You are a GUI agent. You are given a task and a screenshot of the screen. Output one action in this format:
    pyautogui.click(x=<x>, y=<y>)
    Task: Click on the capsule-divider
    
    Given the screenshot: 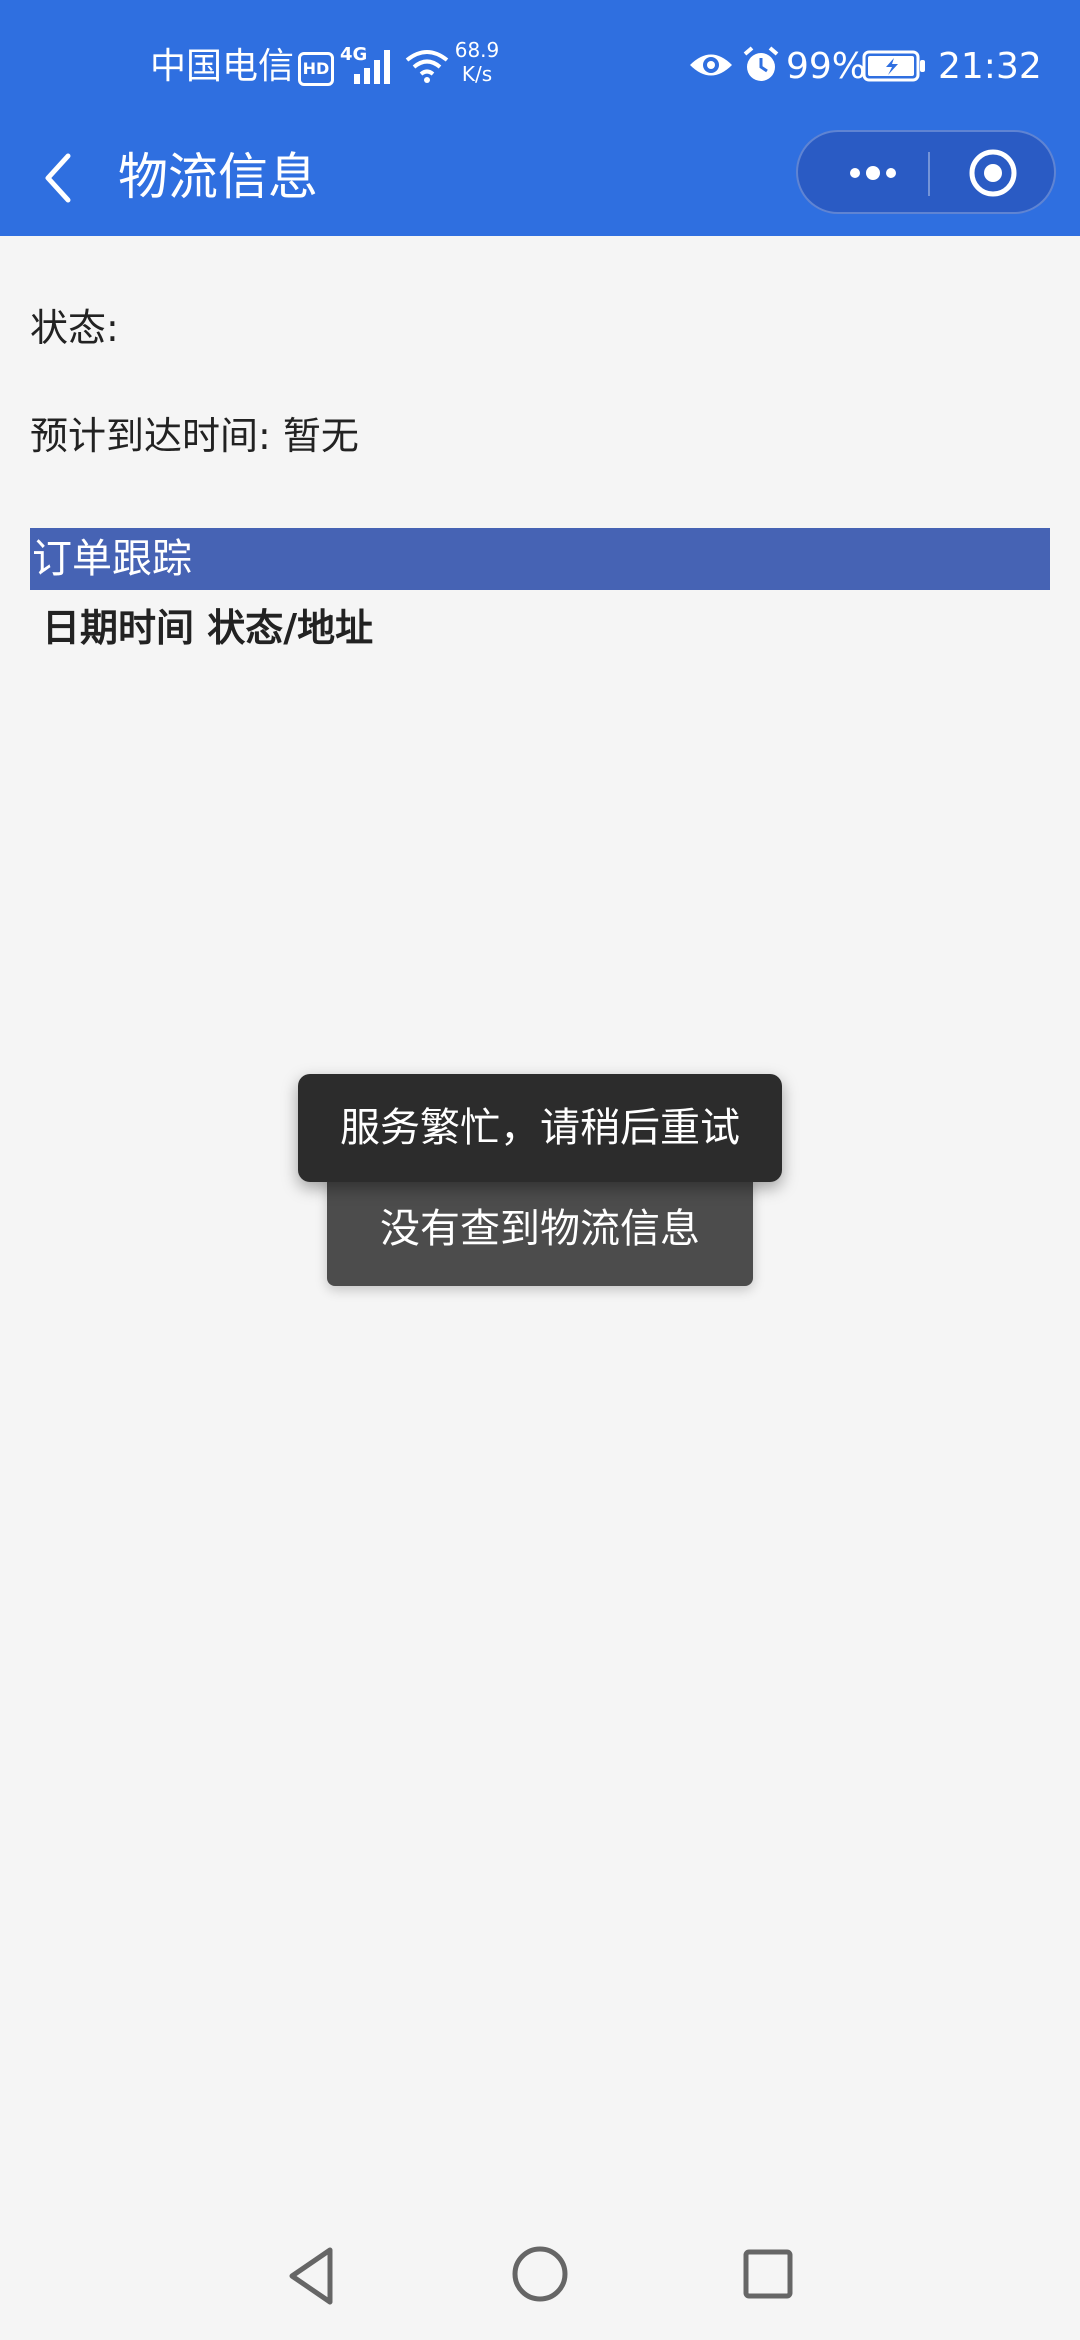 What is the action you would take?
    pyautogui.click(x=929, y=174)
    